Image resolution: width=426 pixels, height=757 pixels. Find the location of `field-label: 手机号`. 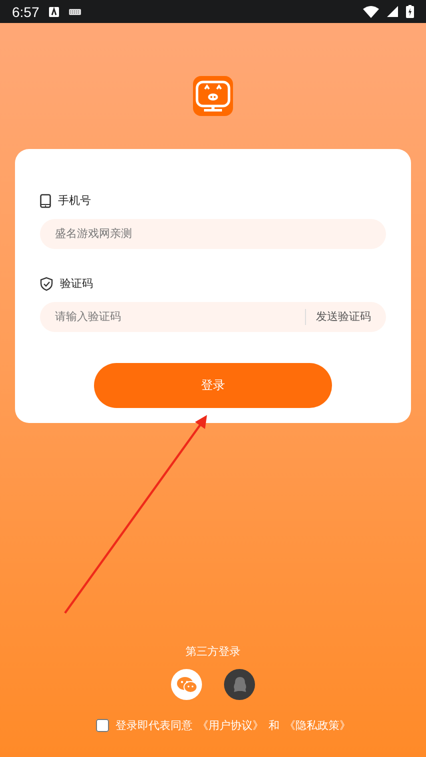

field-label: 手机号 is located at coordinates (74, 200).